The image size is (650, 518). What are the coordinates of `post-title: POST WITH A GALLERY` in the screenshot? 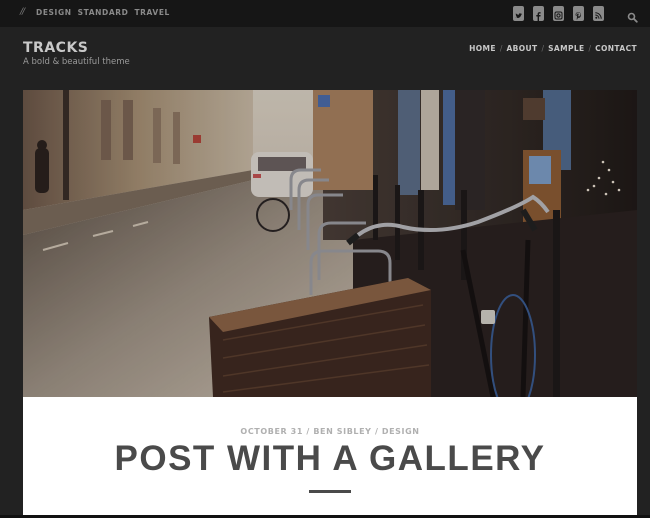 It's located at (330, 459).